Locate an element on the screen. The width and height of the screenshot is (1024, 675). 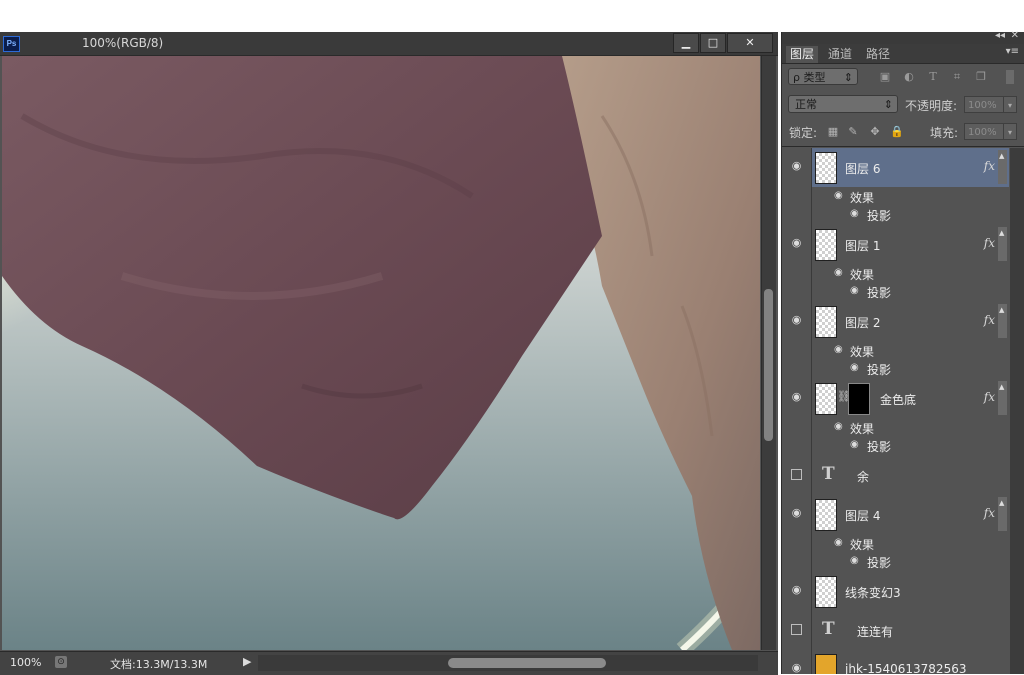
layer-row-line-variation3: ◉ 线条变幻3 is located at coordinates (895, 592).